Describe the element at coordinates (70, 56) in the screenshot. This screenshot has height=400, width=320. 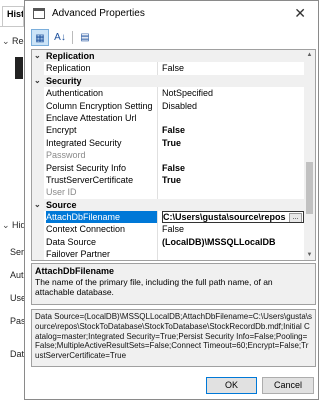
I see `category-name: Replication` at that location.